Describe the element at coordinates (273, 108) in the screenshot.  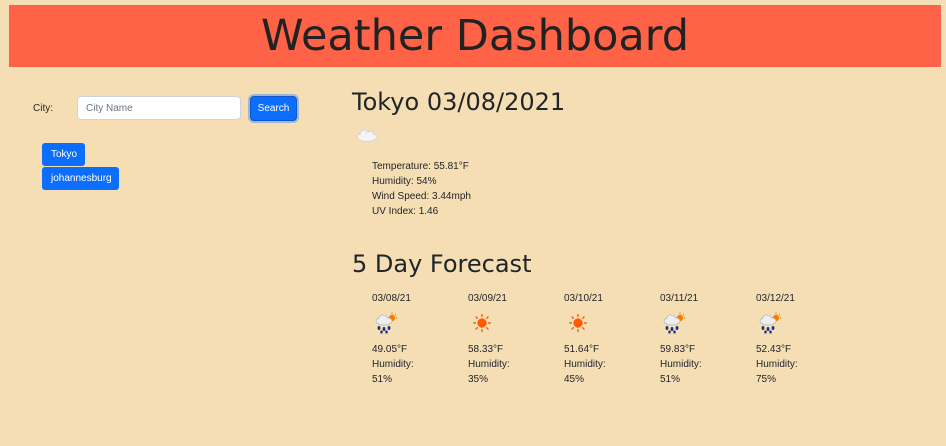
I see `search-button: Search` at that location.